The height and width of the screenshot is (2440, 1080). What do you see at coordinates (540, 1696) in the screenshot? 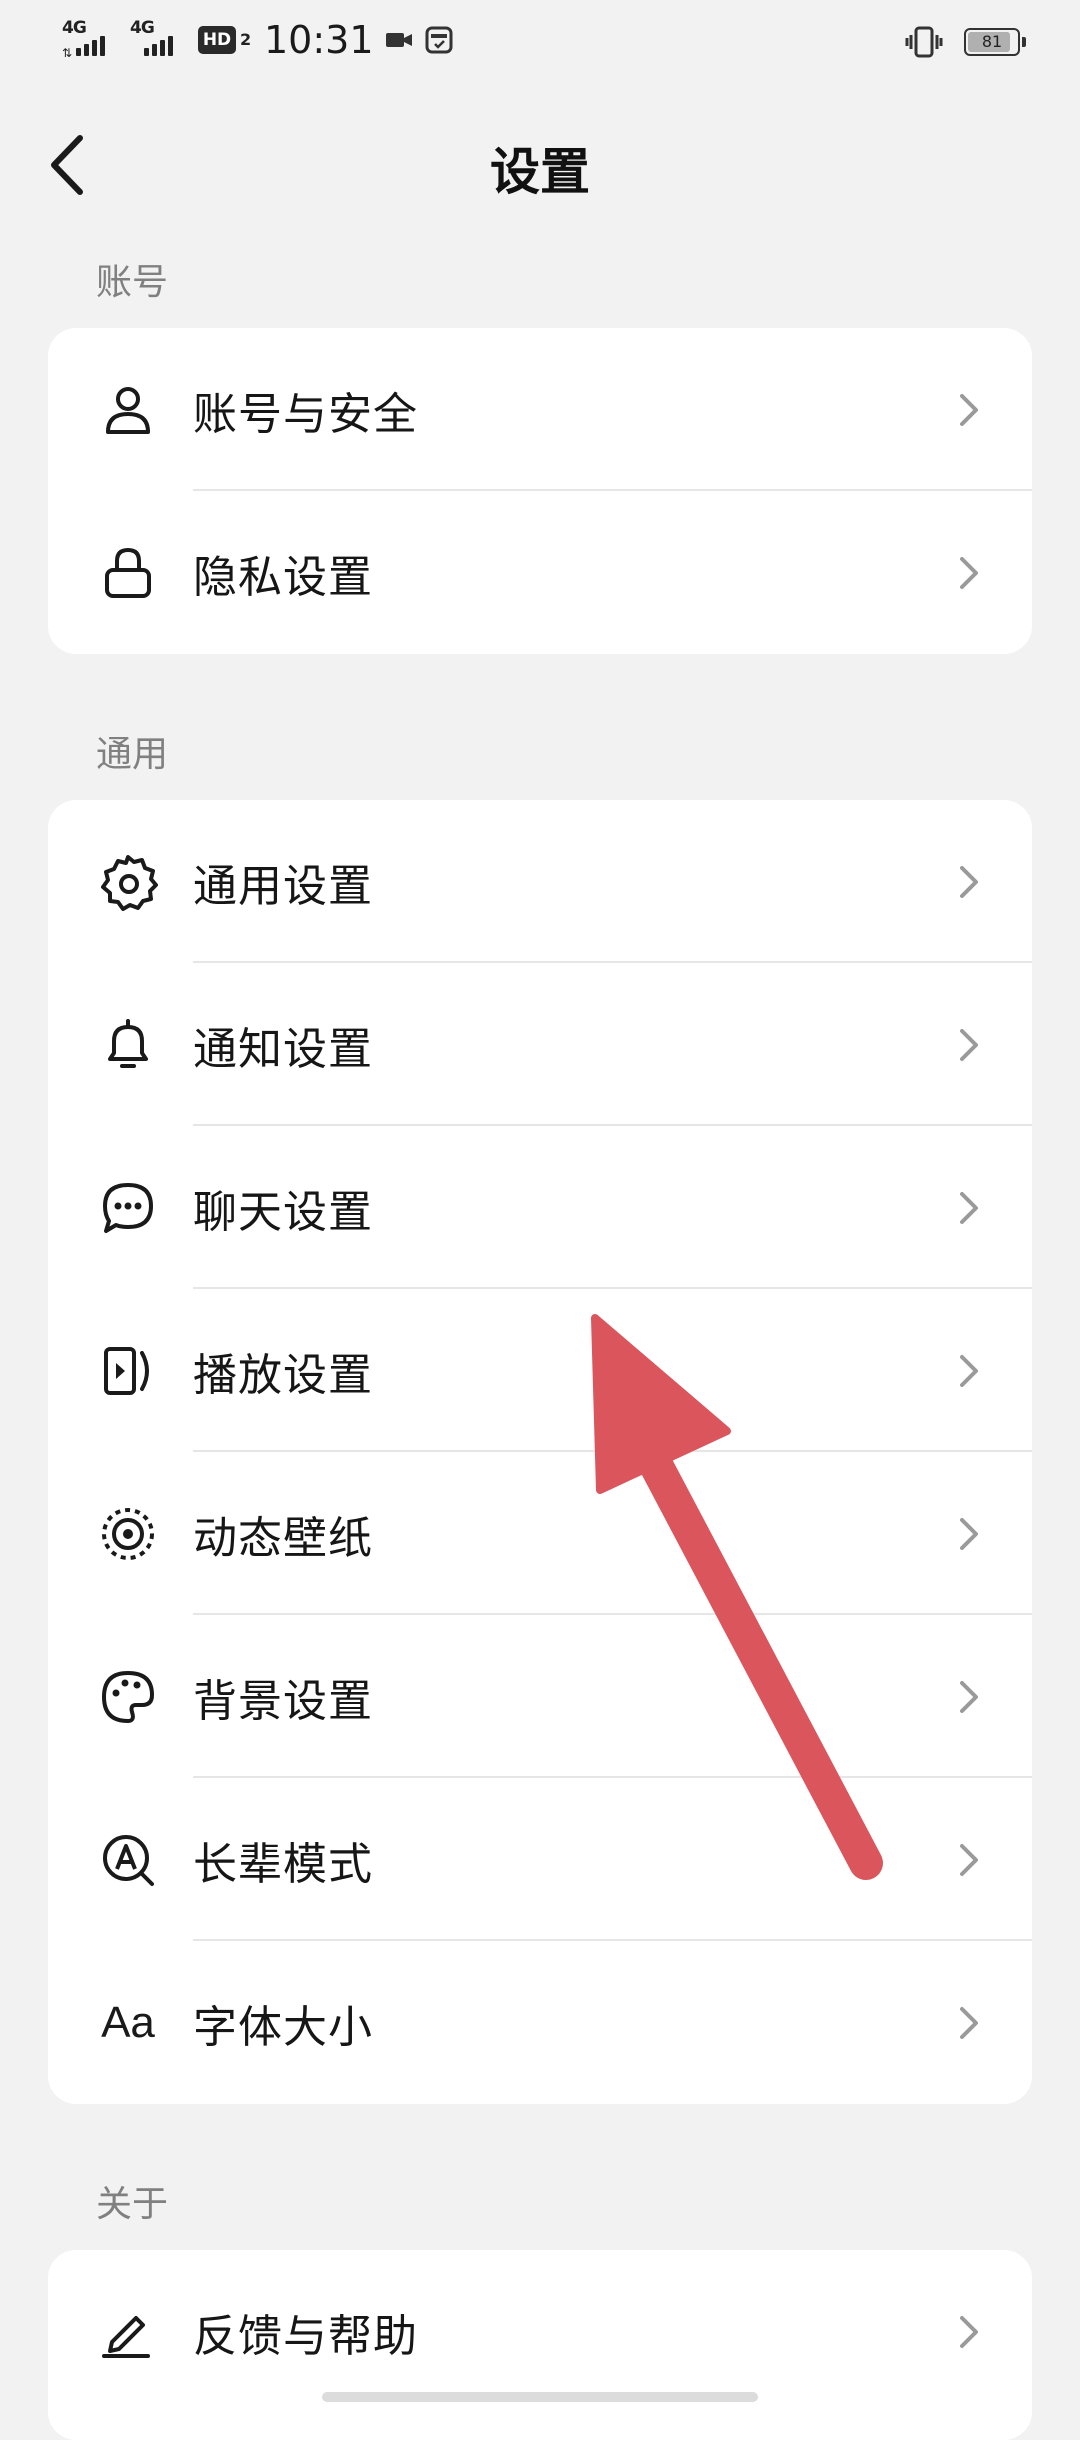
I see `settings-row-background: 背景设置` at bounding box center [540, 1696].